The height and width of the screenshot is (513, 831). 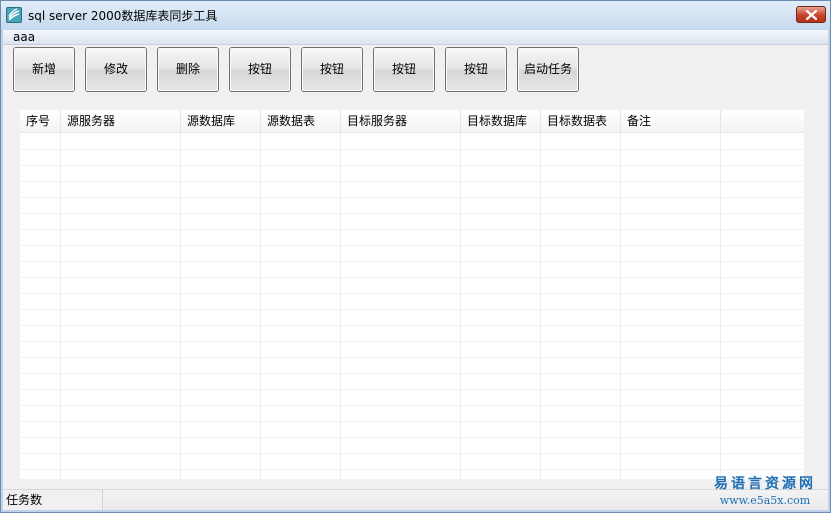 What do you see at coordinates (765, 484) in the screenshot?
I see `watermark-title: 易语言资源网` at bounding box center [765, 484].